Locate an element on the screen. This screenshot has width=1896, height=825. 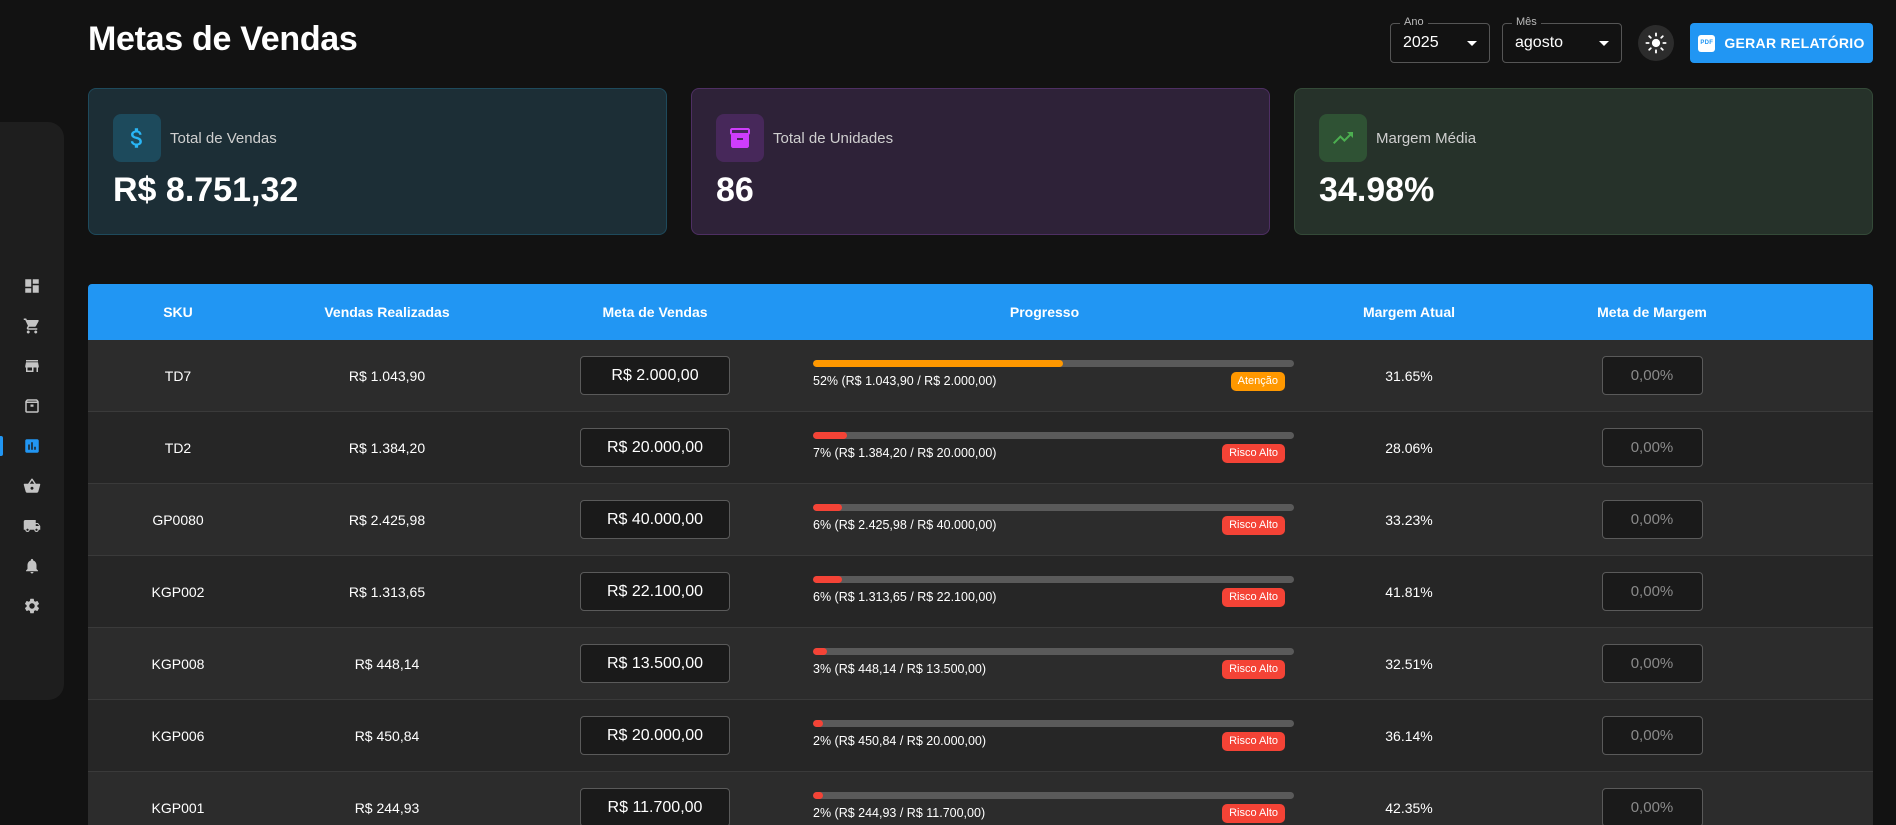
sidebar-item-goals is located at coordinates (32, 446).